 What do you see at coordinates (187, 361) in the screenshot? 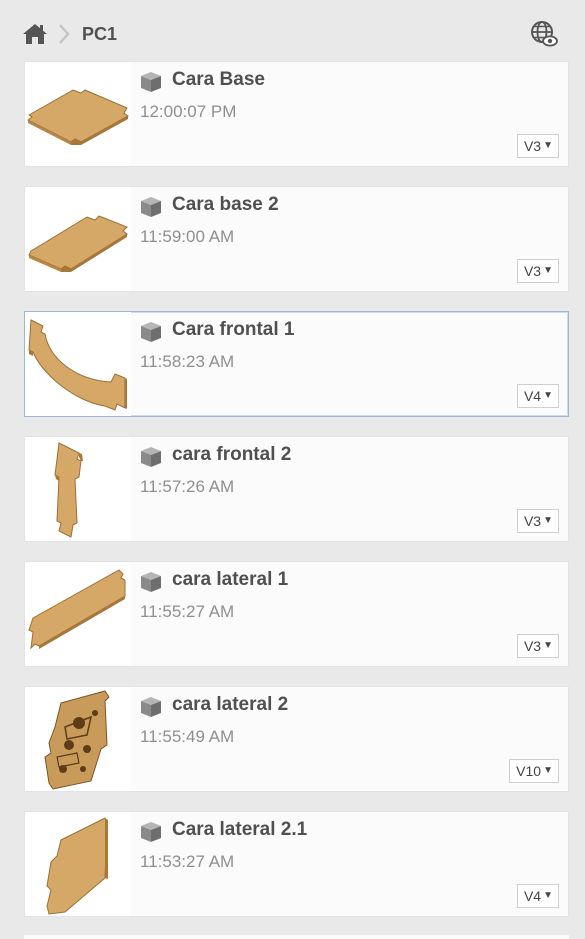
I see `item-timestamp: 11:58:23 AM` at bounding box center [187, 361].